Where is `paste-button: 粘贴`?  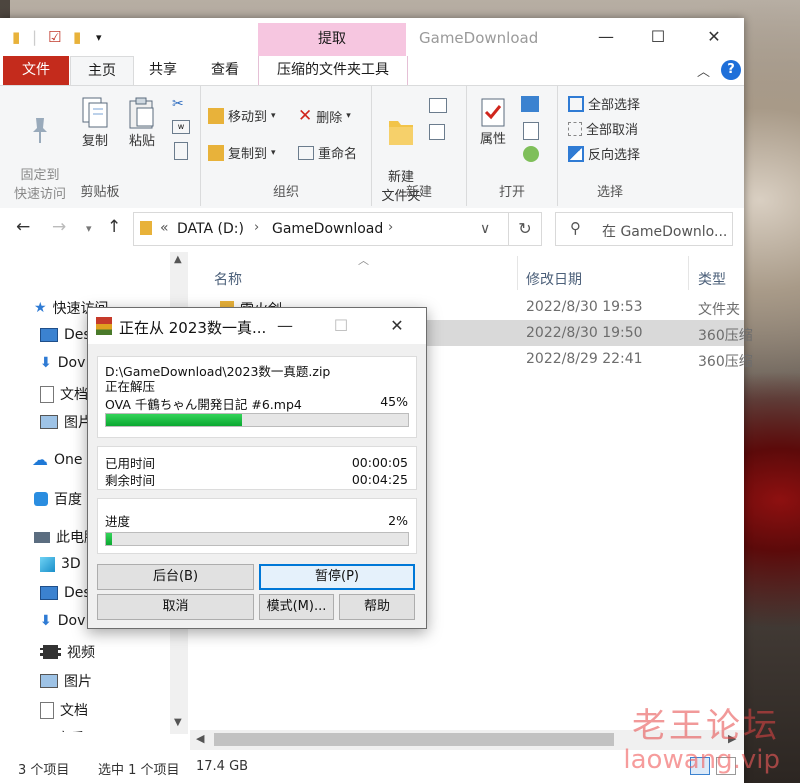
paste-button: 粘贴 is located at coordinates (142, 123).